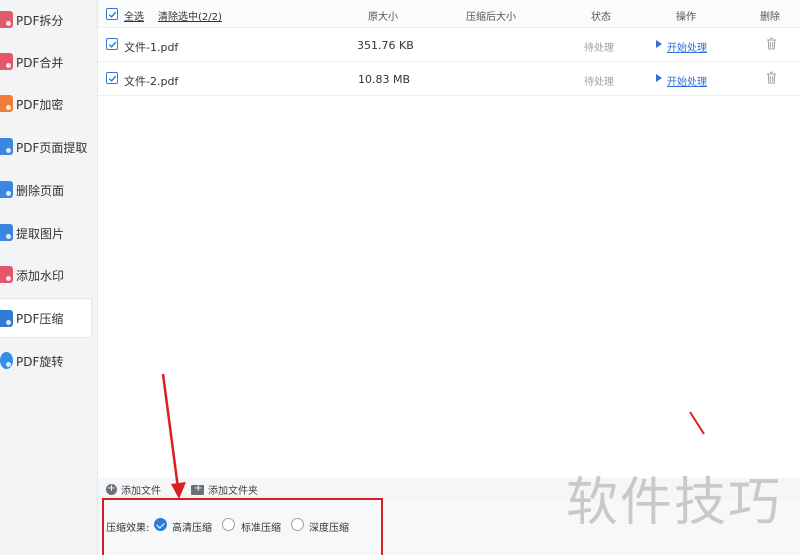 Image resolution: width=800 pixels, height=555 pixels. I want to click on plus-circle-icon: +, so click(111, 489).